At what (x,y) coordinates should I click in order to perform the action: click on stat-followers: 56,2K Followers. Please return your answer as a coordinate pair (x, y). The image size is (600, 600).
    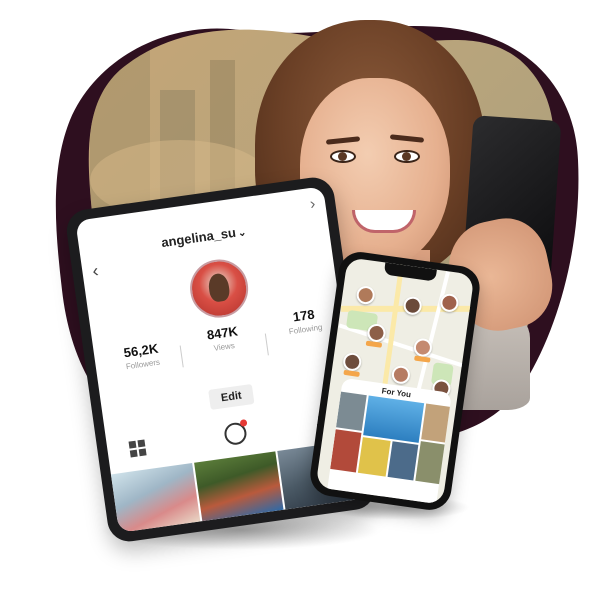
    Looking at the image, I should click on (141, 355).